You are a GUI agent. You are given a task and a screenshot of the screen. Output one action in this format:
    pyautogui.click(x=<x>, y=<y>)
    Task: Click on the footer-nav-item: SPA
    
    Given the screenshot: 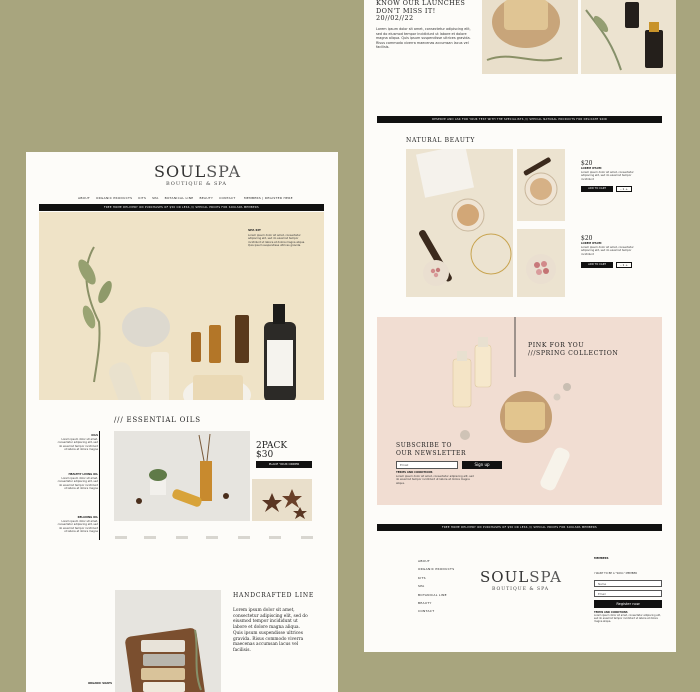 What is the action you would take?
    pyautogui.click(x=436, y=586)
    